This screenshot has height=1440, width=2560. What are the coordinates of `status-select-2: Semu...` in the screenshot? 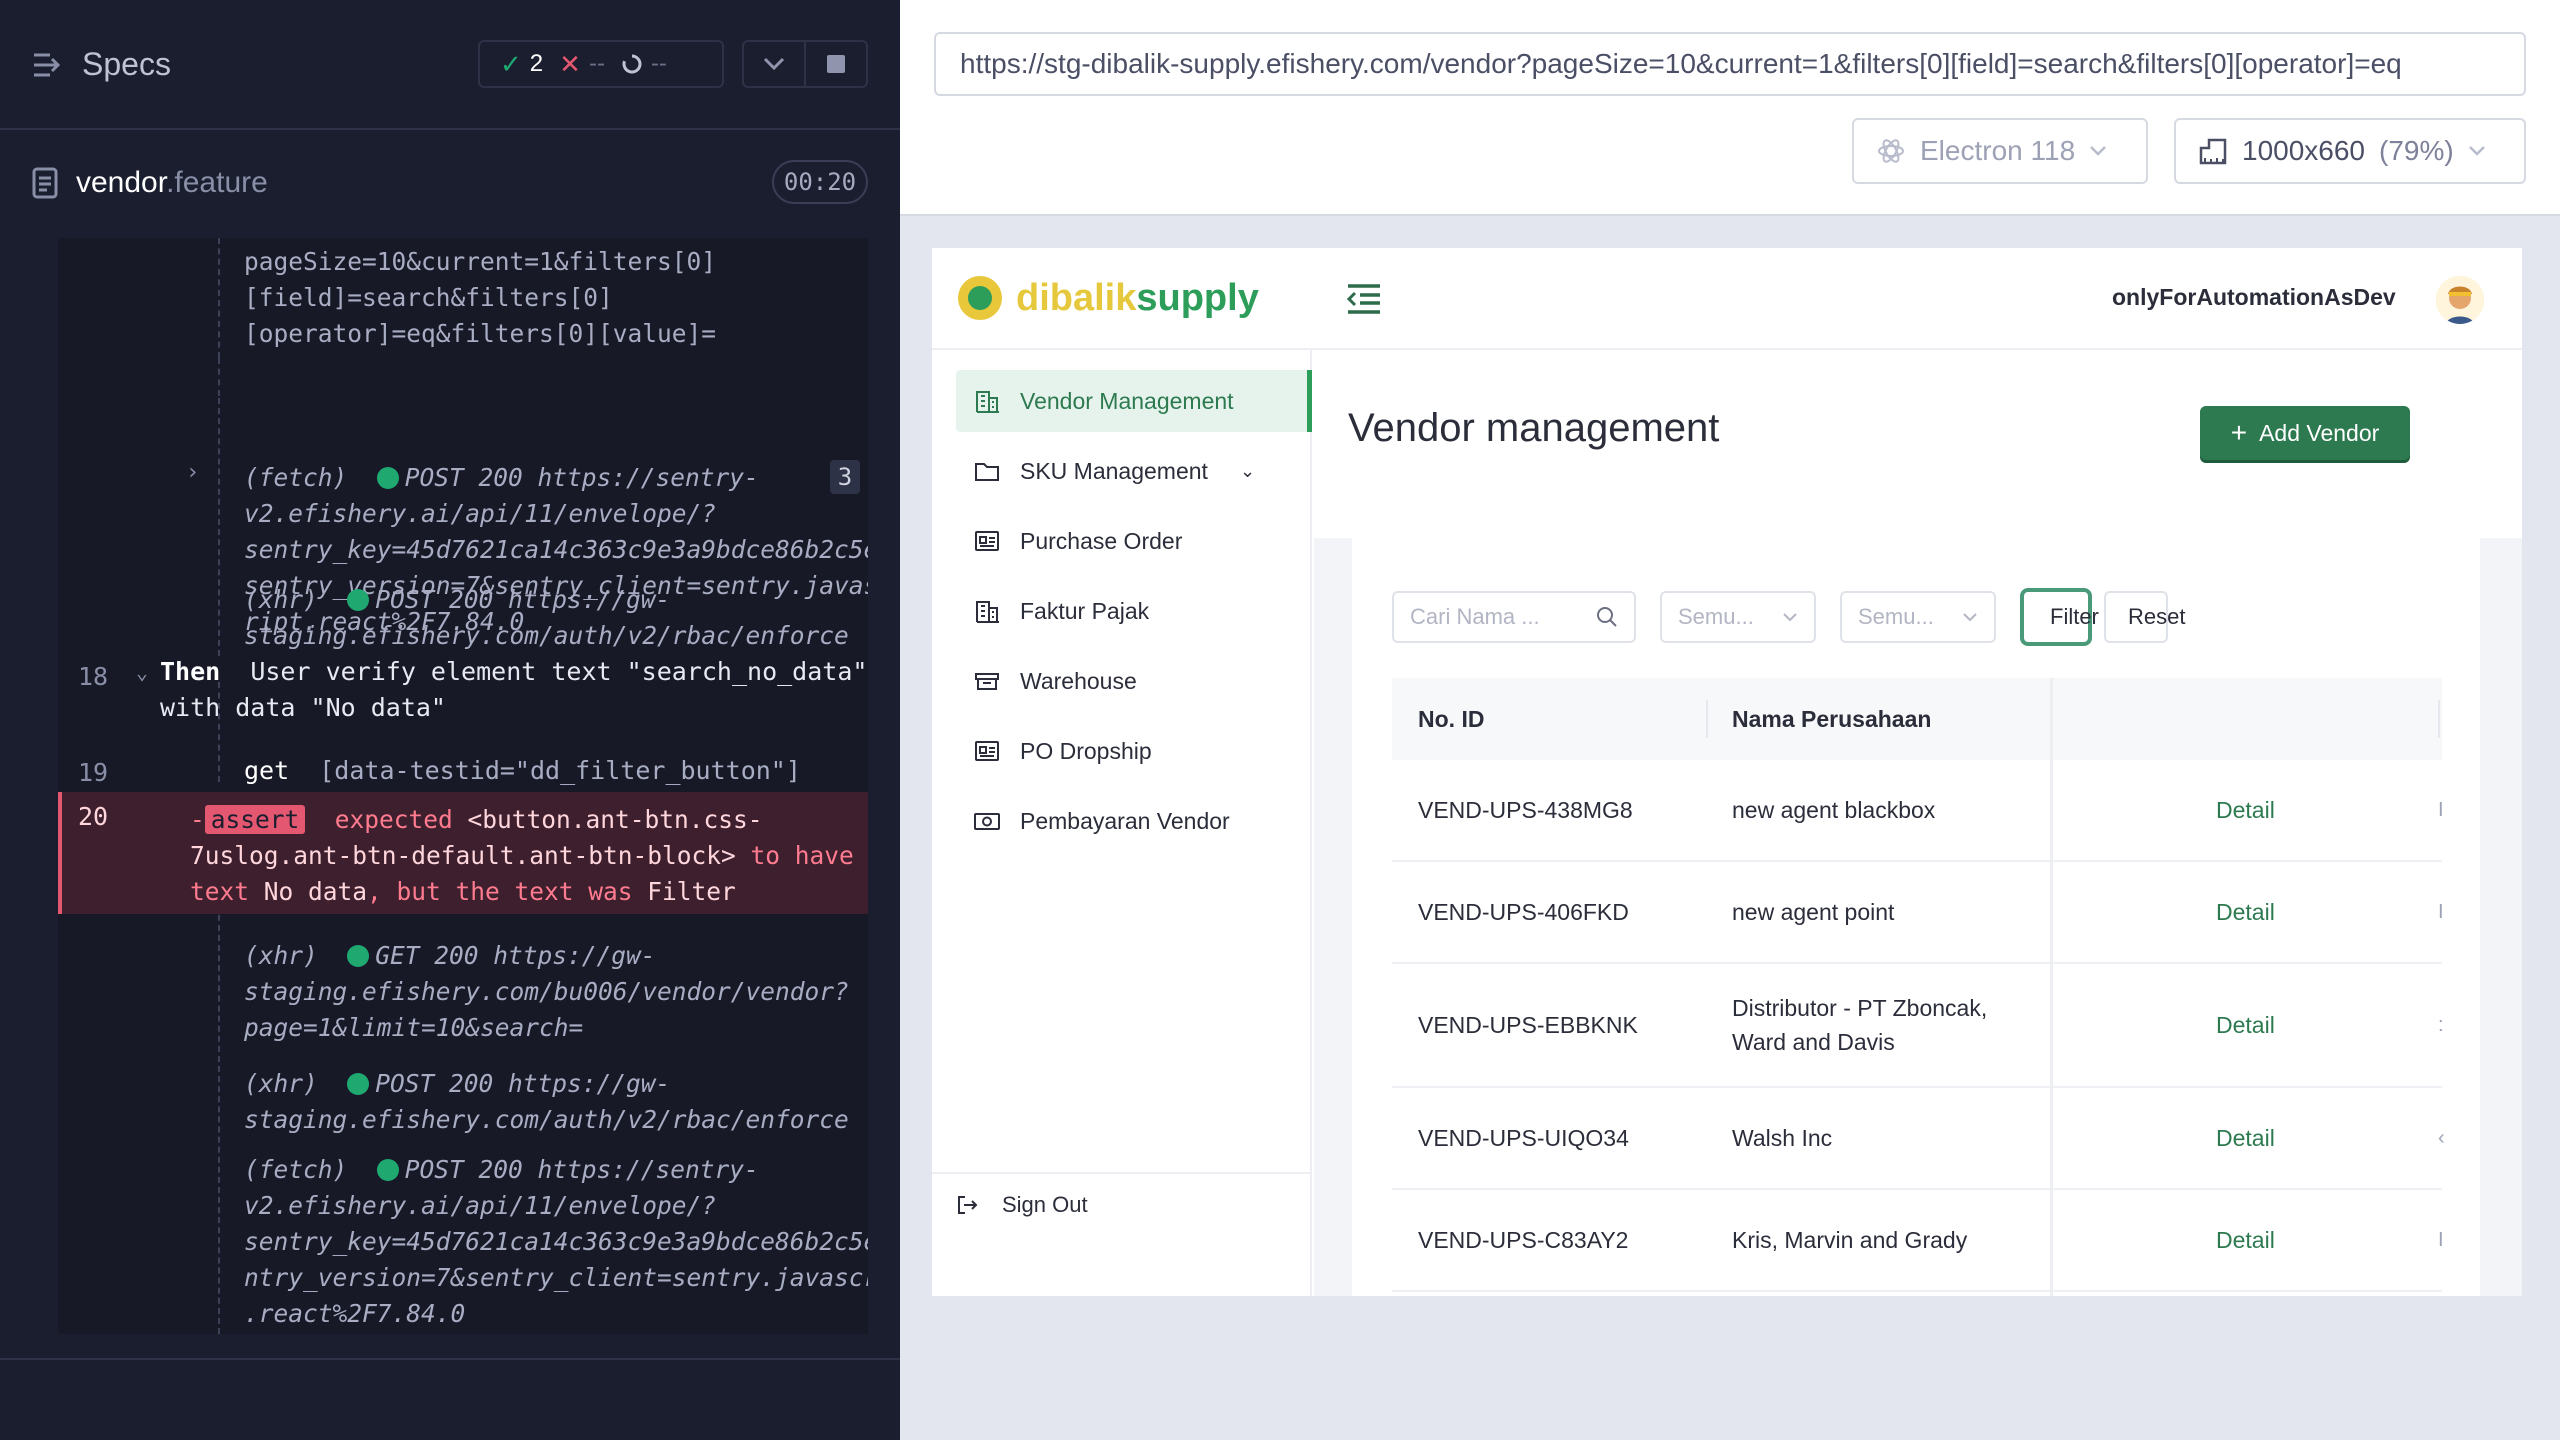 It's located at (1918, 617).